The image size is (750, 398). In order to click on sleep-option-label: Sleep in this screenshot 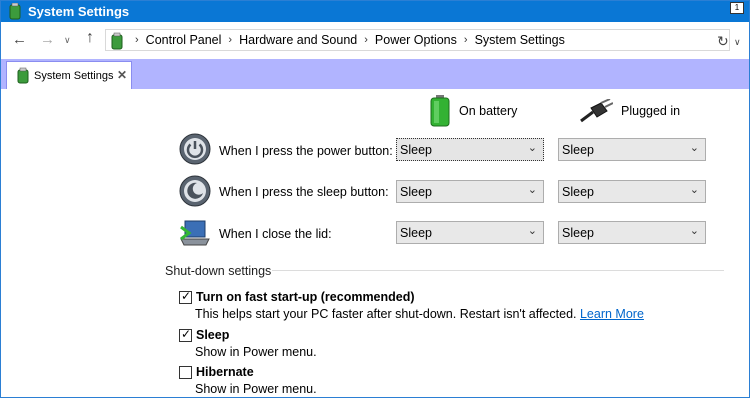, I will do `click(212, 335)`.